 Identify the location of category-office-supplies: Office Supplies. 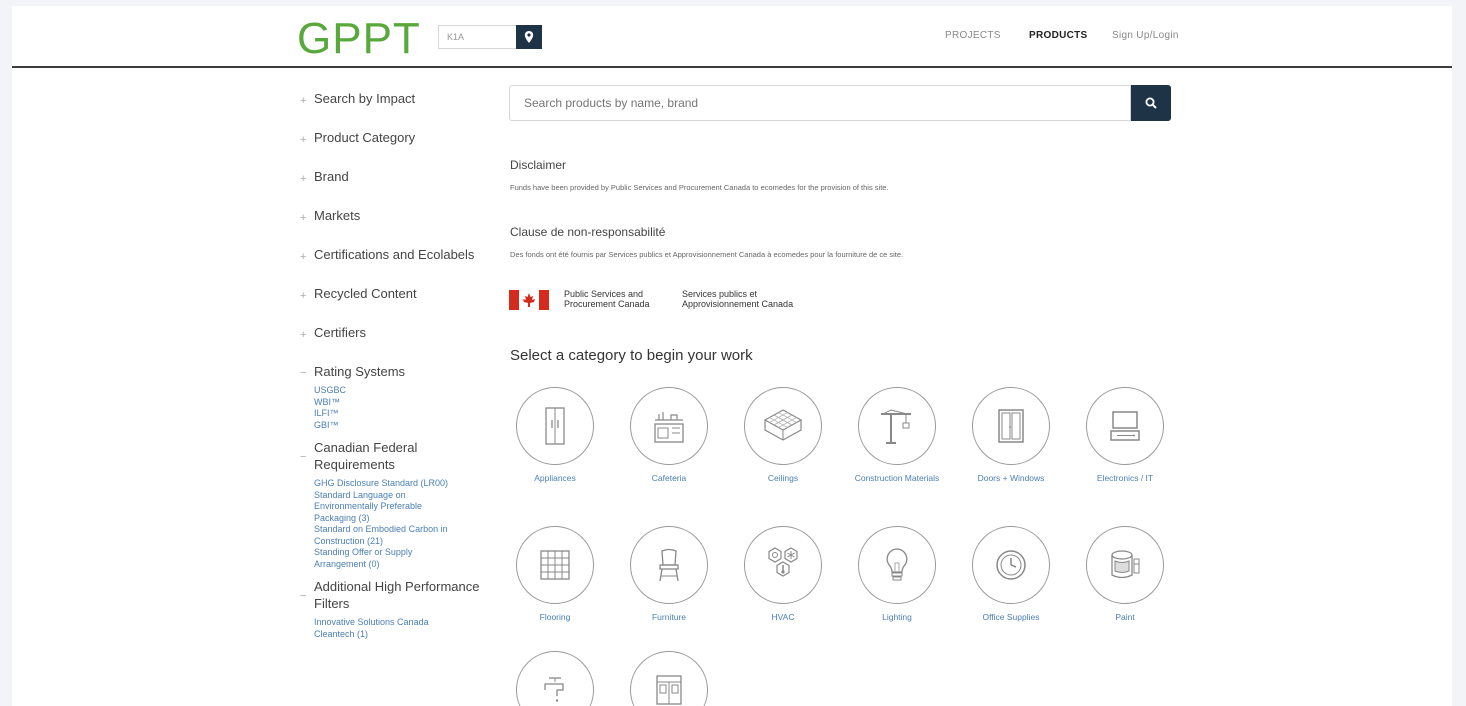
(1011, 574).